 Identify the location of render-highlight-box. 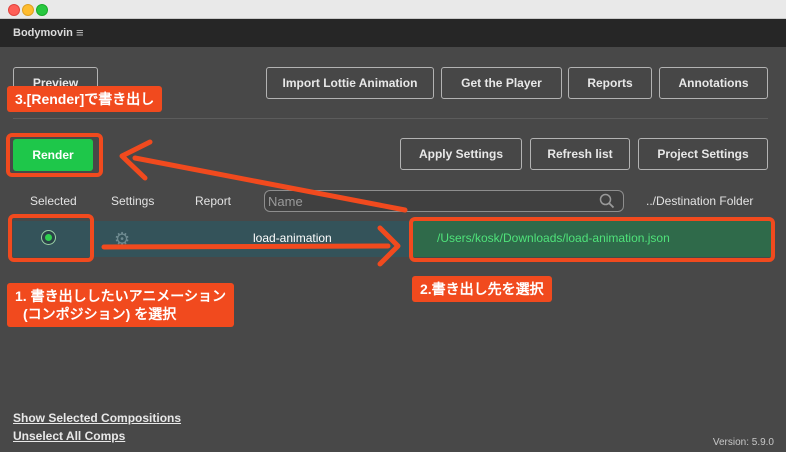
(54, 155).